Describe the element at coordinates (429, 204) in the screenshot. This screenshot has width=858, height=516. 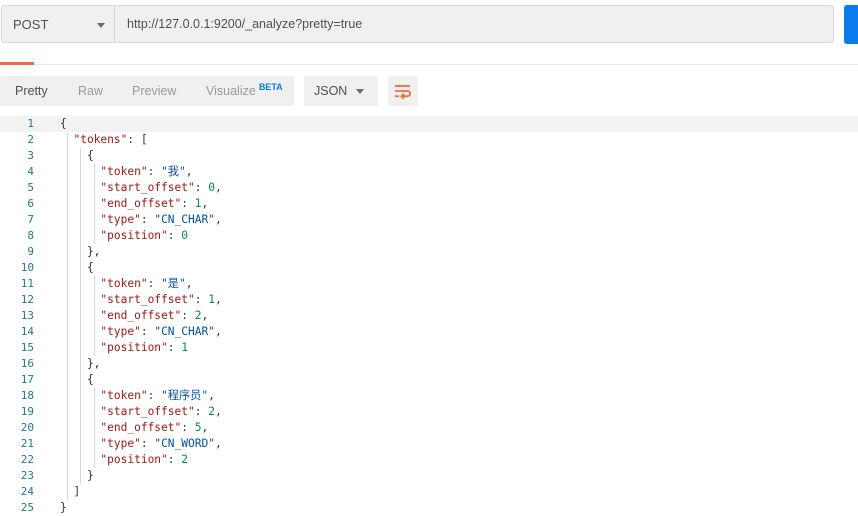
I see `code-line: 6 "end_offset": 1,` at that location.